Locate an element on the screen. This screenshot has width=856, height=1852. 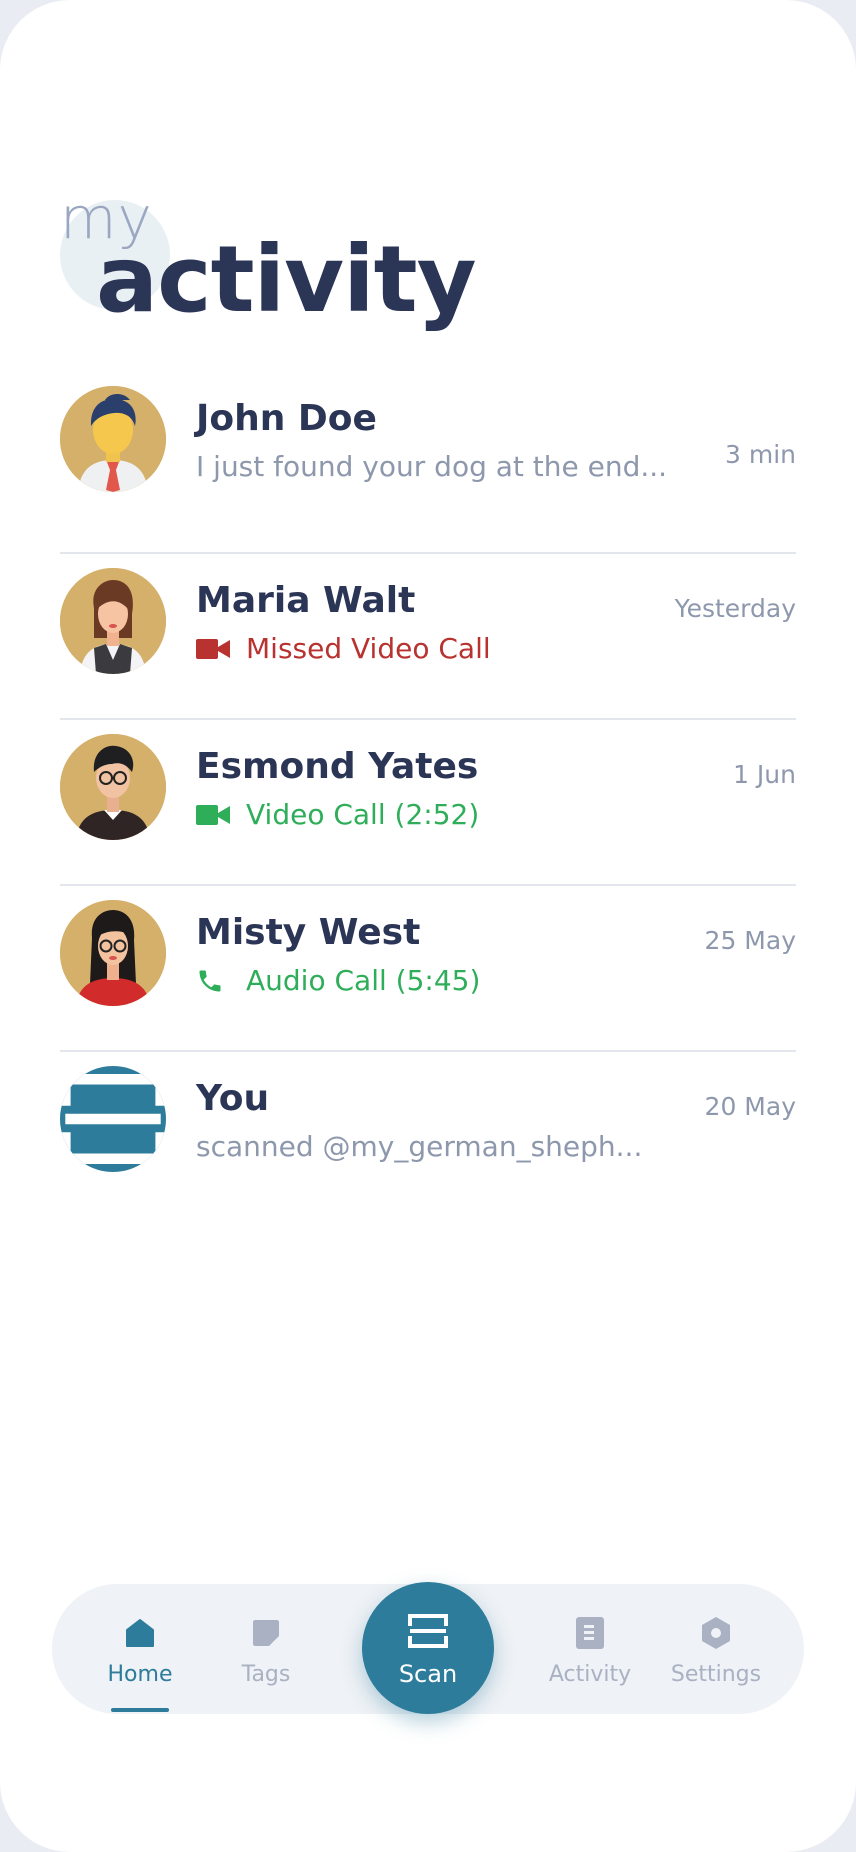
call-status-text: Missed Video Call is located at coordinates (368, 648).